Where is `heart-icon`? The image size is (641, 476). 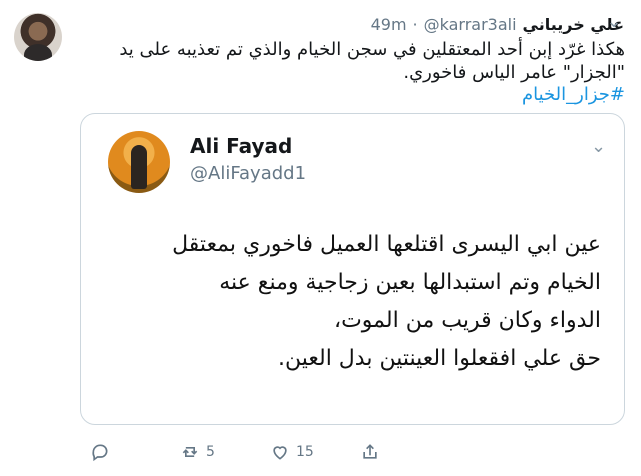
heart-icon is located at coordinates (280, 452).